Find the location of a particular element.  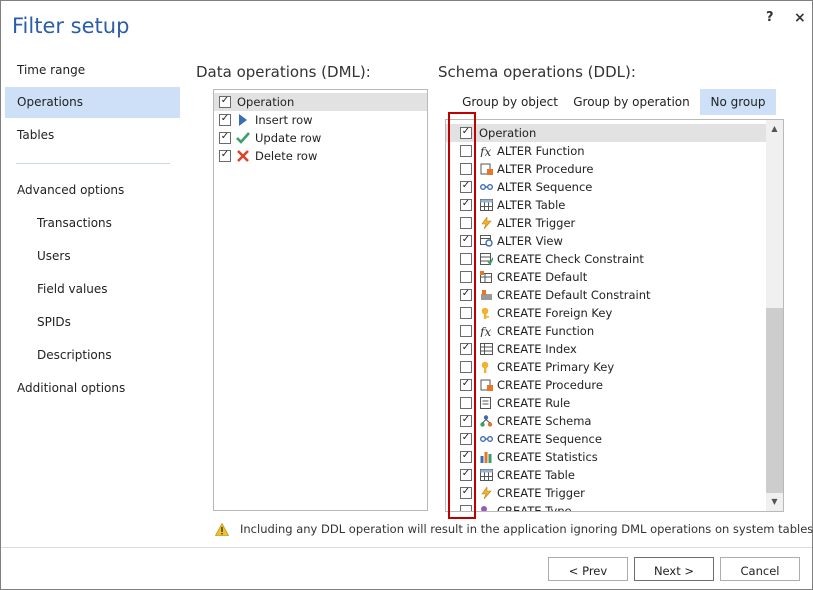

nav-item-spids: SPIDs is located at coordinates (92, 322).